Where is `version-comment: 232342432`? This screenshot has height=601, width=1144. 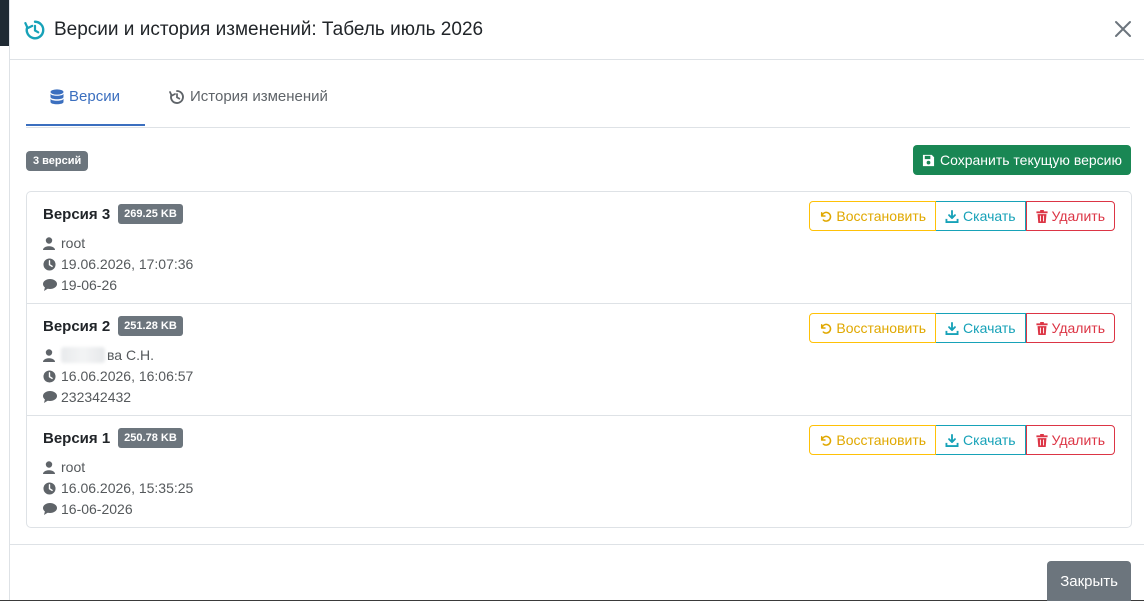
version-comment: 232342432 is located at coordinates (87, 397).